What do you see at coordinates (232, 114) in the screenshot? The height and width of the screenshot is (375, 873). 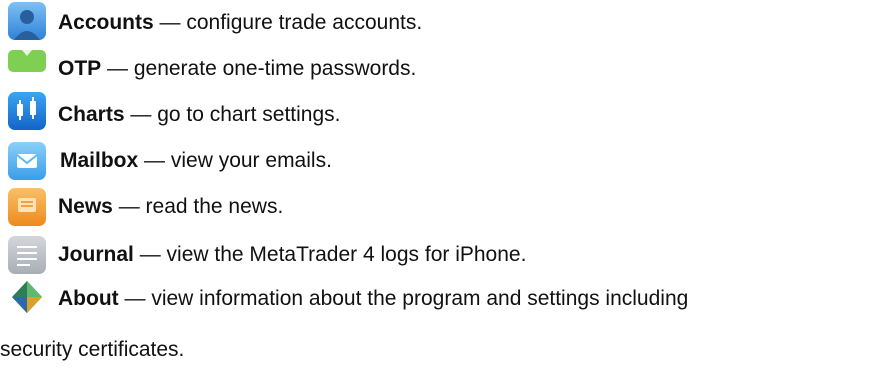 I see `charts-description: — go to chart settings.` at bounding box center [232, 114].